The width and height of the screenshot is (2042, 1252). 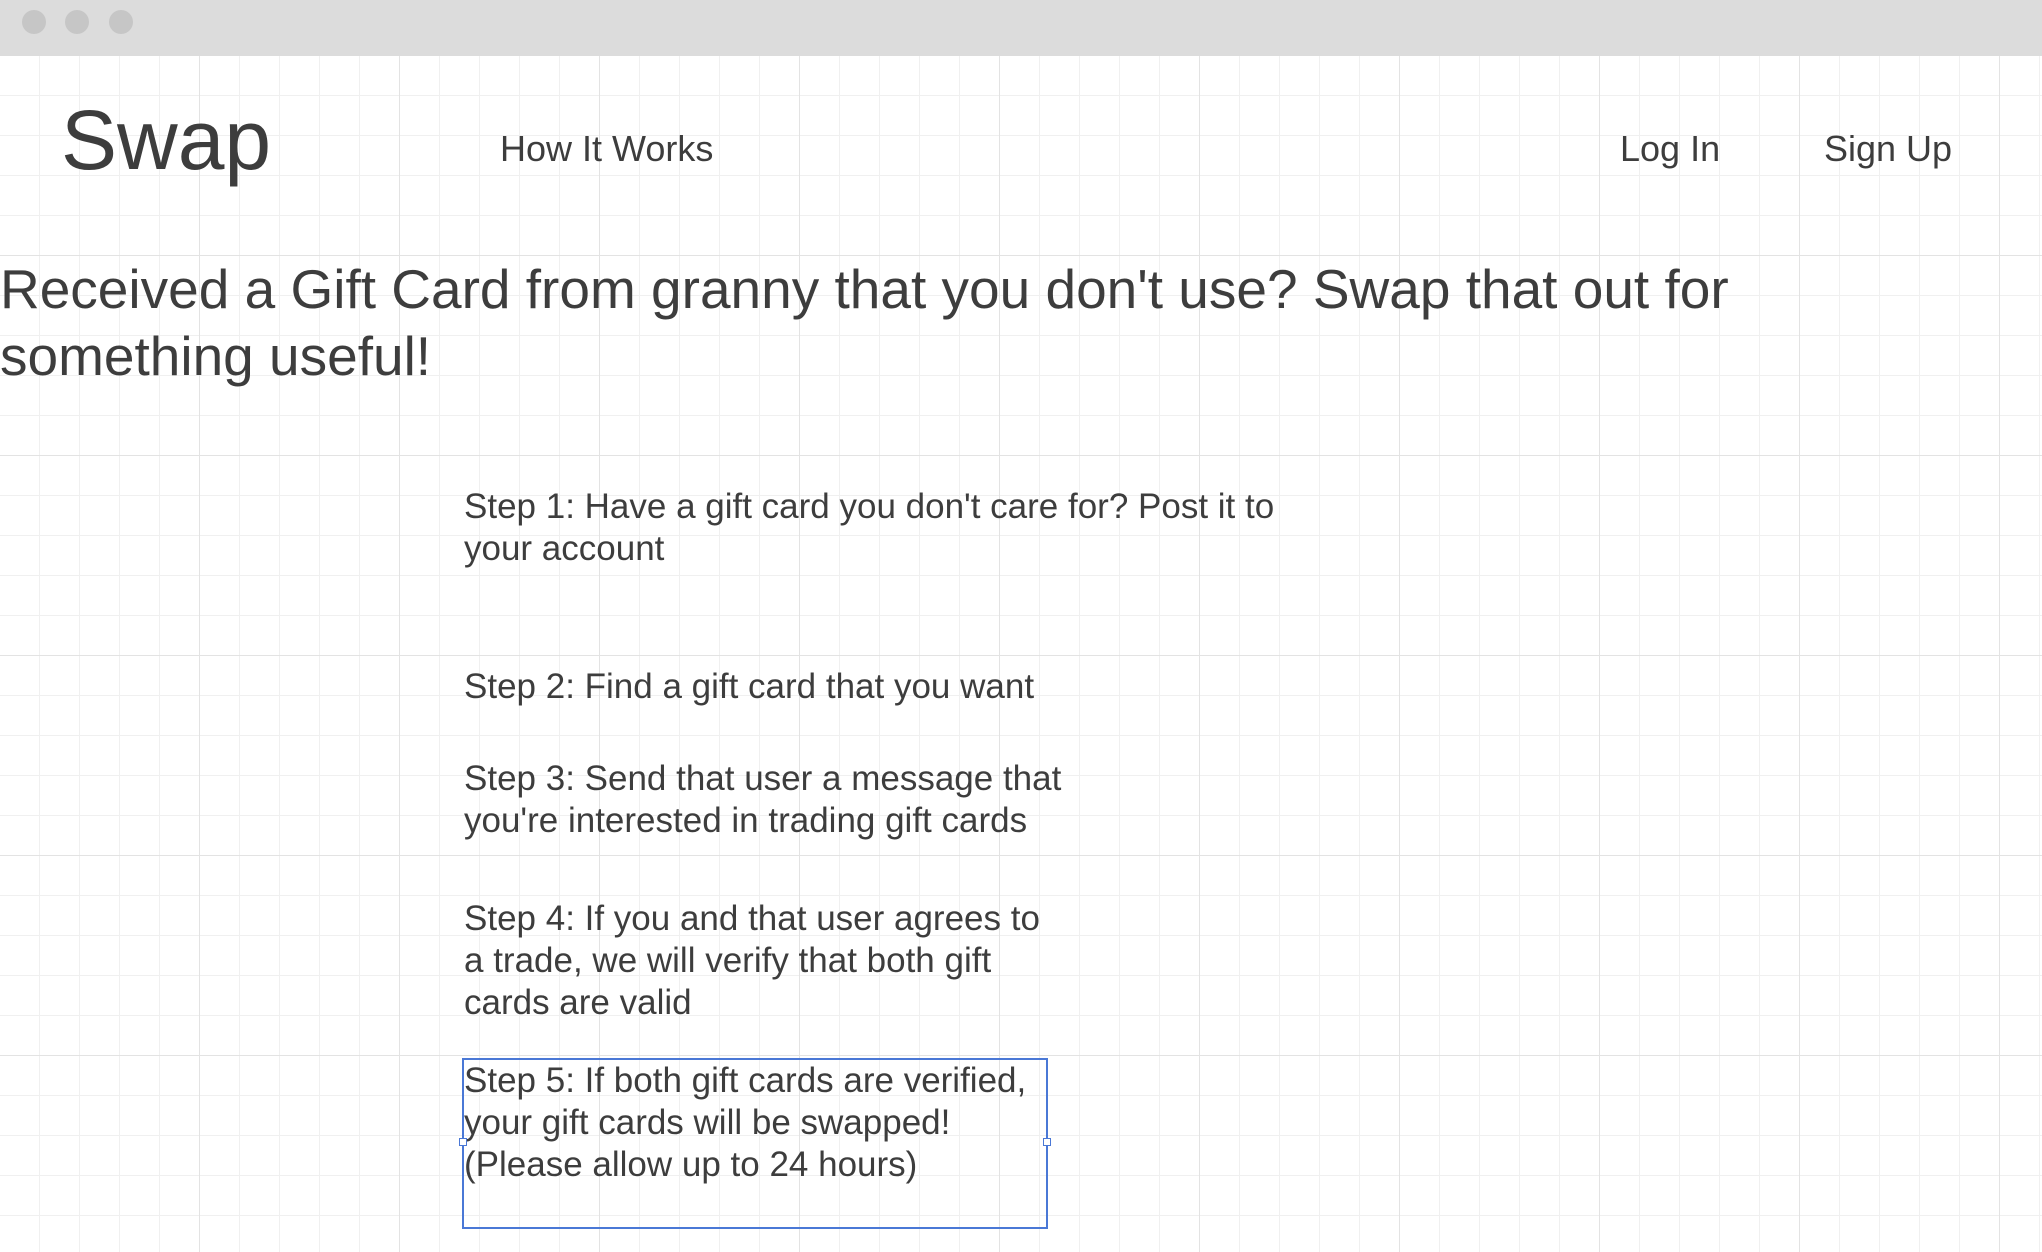 I want to click on nav-log-in-link: Log In, so click(x=1670, y=149).